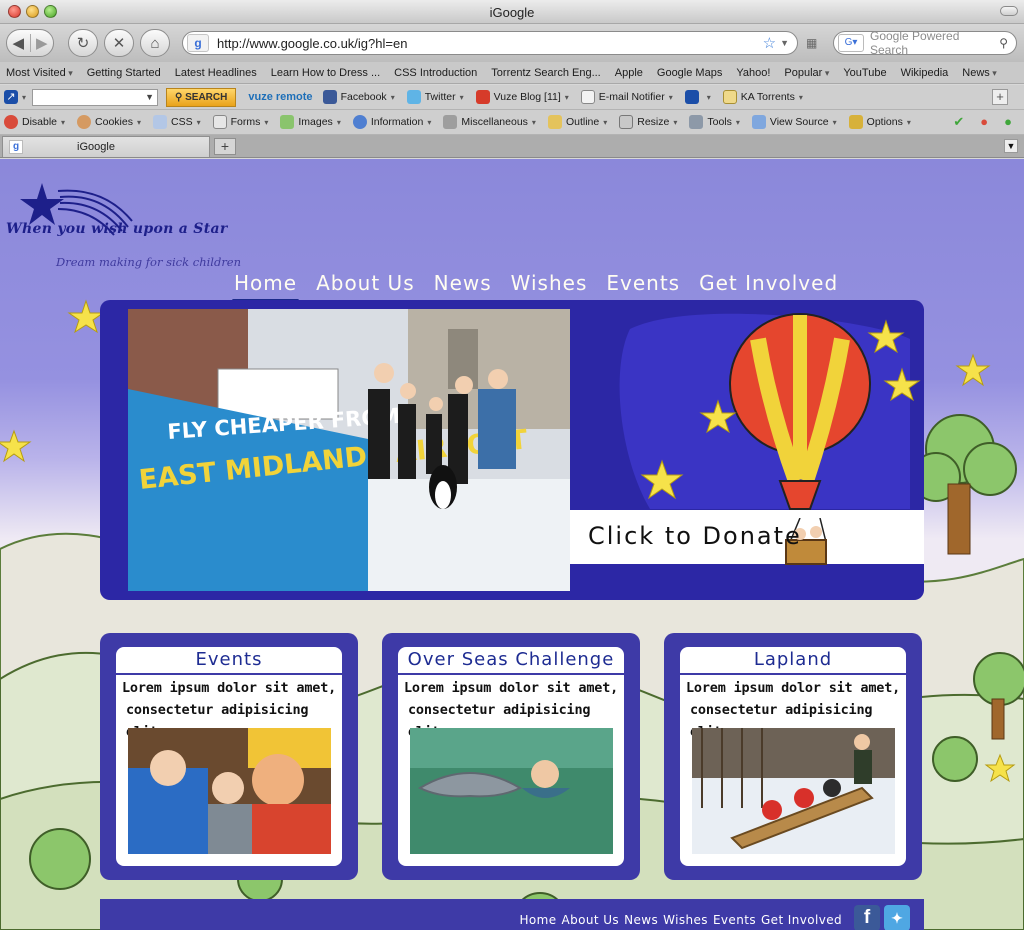  Describe the element at coordinates (958, 122) in the screenshot. I see `check-icon: ✔` at that location.